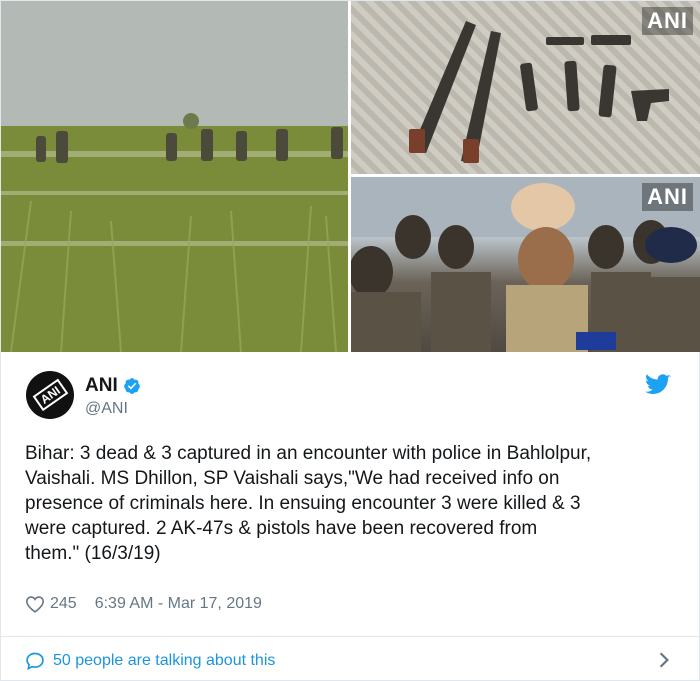  I want to click on avatar-text: ANI, so click(50, 395).